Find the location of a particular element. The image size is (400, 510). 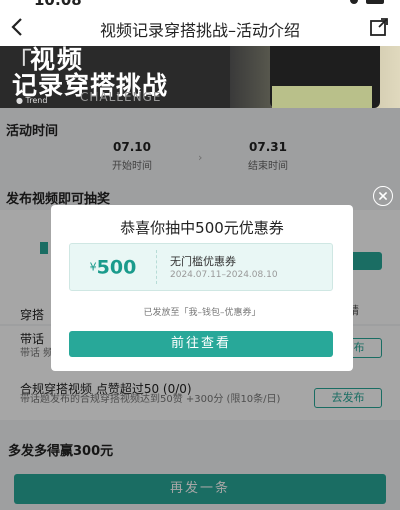

chevron-right-icon: › is located at coordinates (200, 157).